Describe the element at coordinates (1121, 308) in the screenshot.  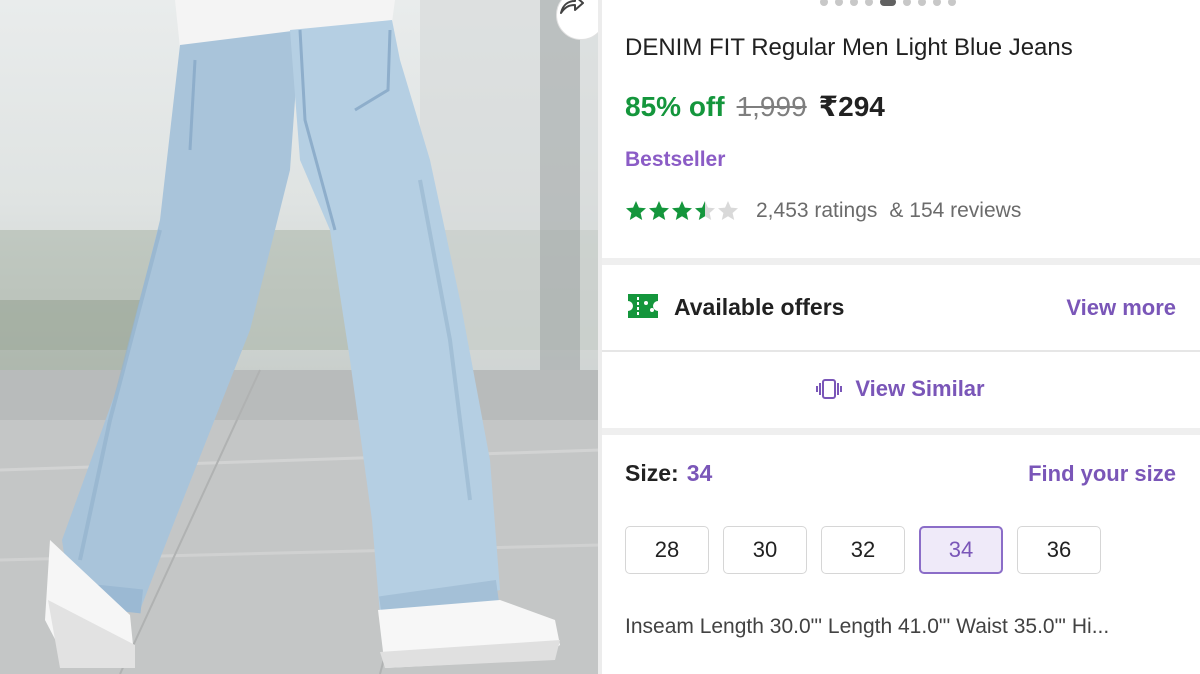
I see `view-more-link: View more` at that location.